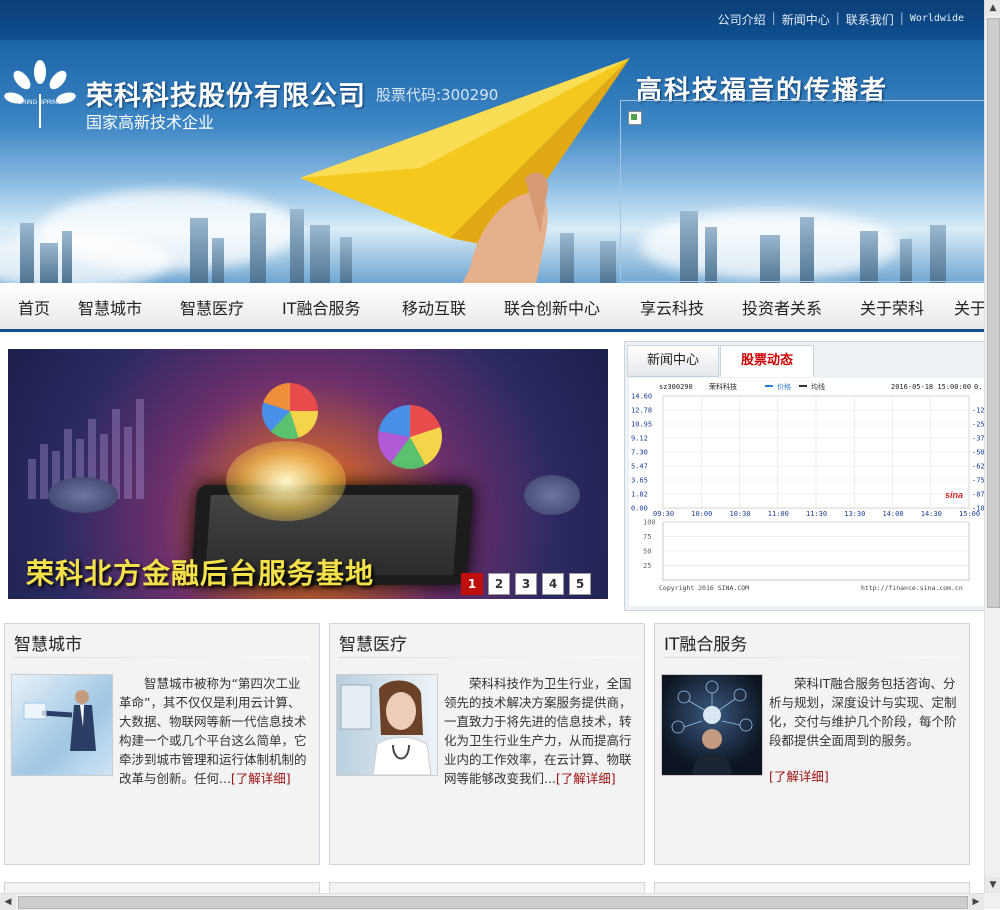  What do you see at coordinates (976, 902) in the screenshot?
I see `scroll-right-arrow: ▶` at bounding box center [976, 902].